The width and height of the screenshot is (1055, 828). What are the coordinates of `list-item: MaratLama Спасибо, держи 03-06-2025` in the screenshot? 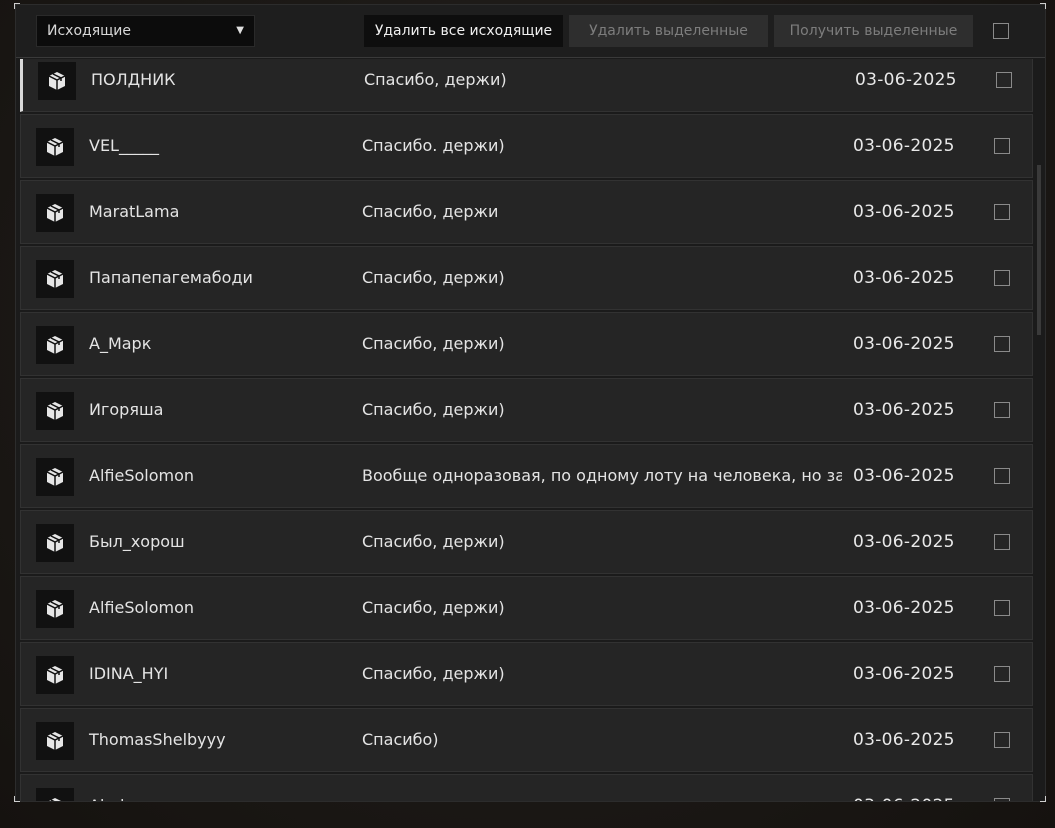 It's located at (526, 212).